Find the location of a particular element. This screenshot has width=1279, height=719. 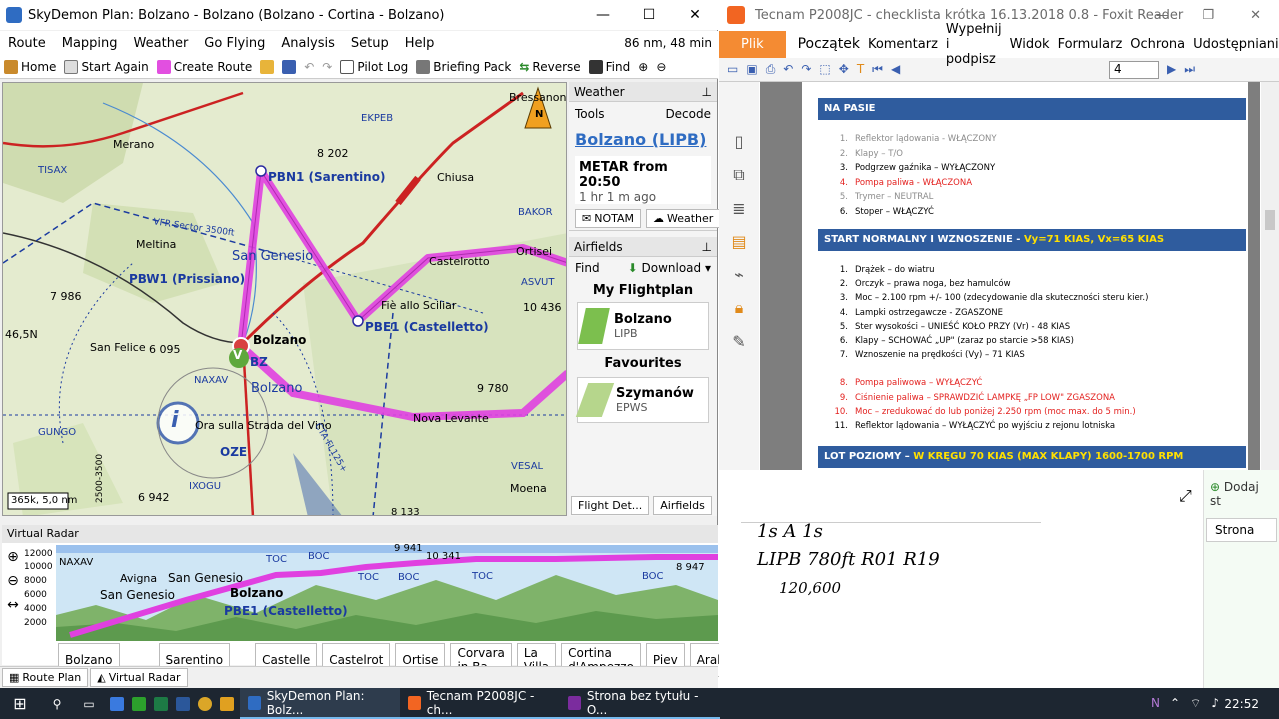

signature-icon: ✎ is located at coordinates (738, 341).